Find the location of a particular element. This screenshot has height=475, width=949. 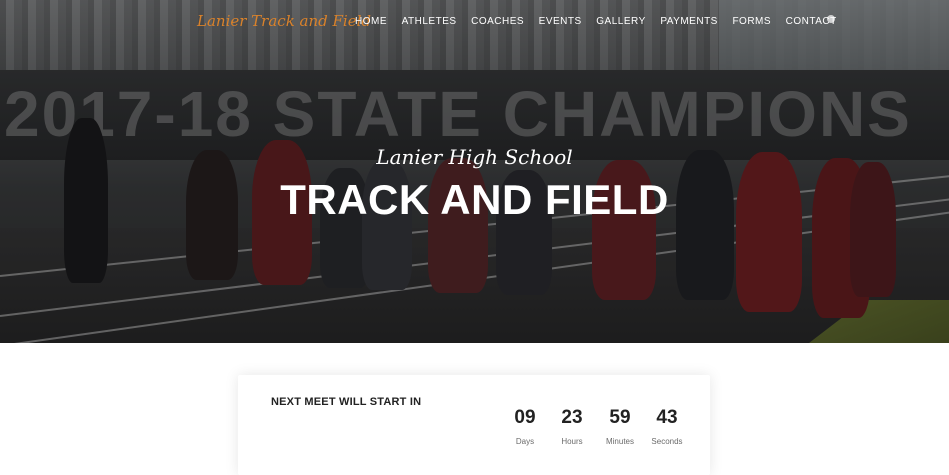

countdown-seconds: 43 Seconds is located at coordinates (667, 426).